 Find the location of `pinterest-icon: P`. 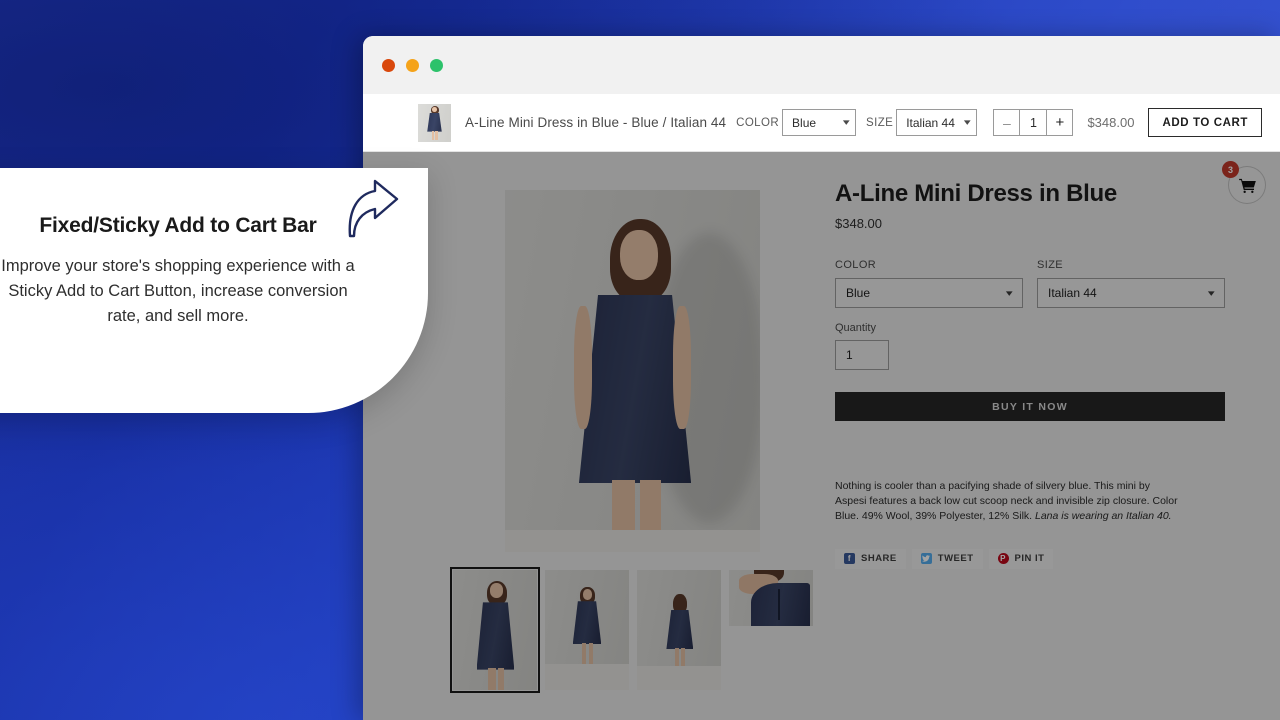

pinterest-icon: P is located at coordinates (1003, 559).